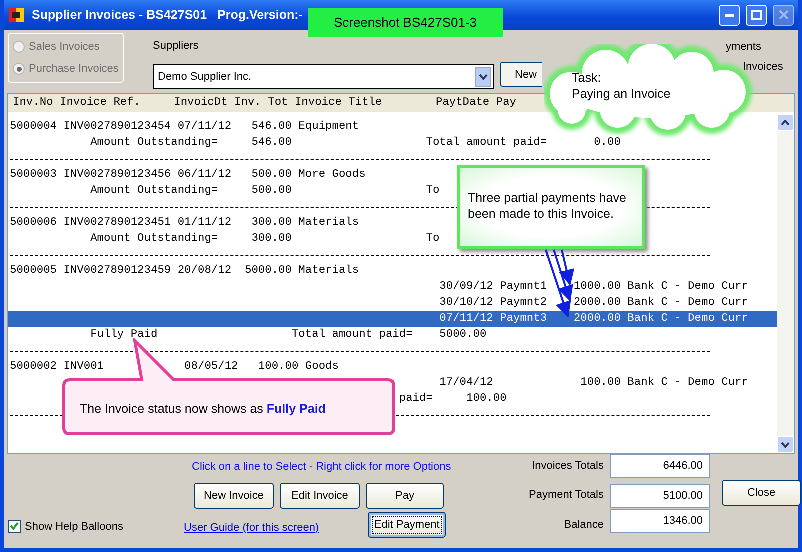 The width and height of the screenshot is (802, 552). What do you see at coordinates (339, 103) in the screenshot?
I see `column-header: Invoice Title` at bounding box center [339, 103].